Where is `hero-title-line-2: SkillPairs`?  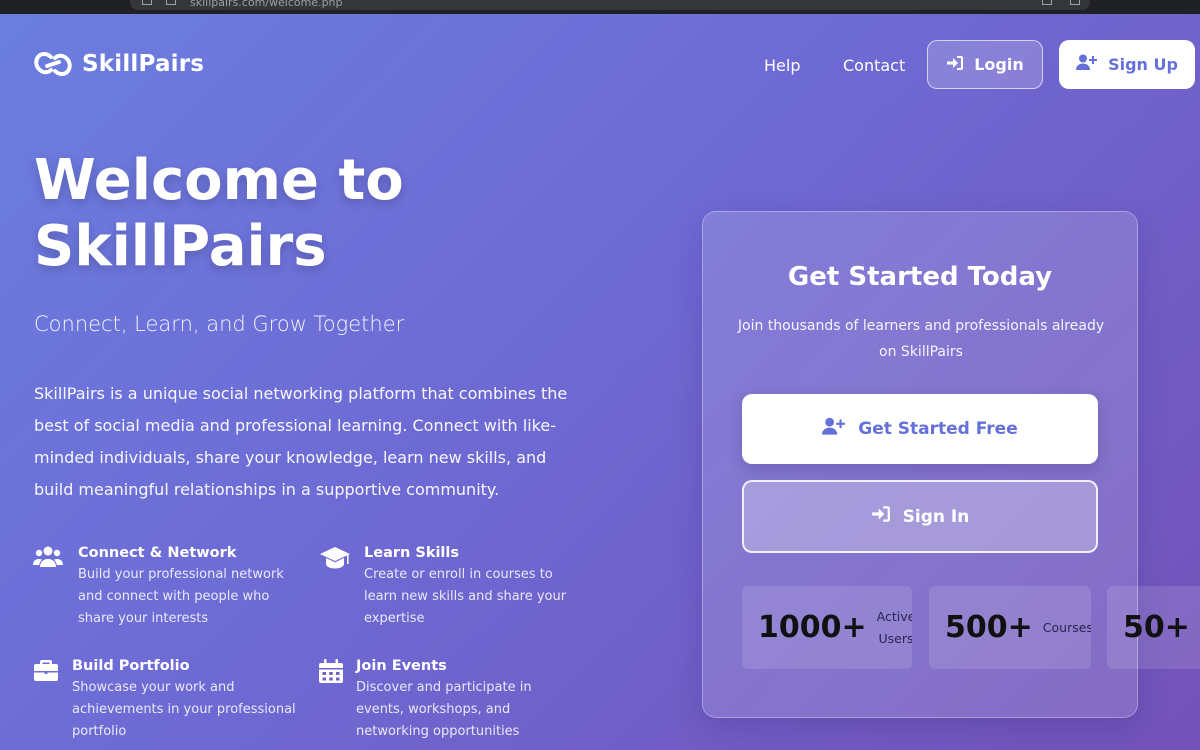
hero-title-line-2: SkillPairs is located at coordinates (180, 246).